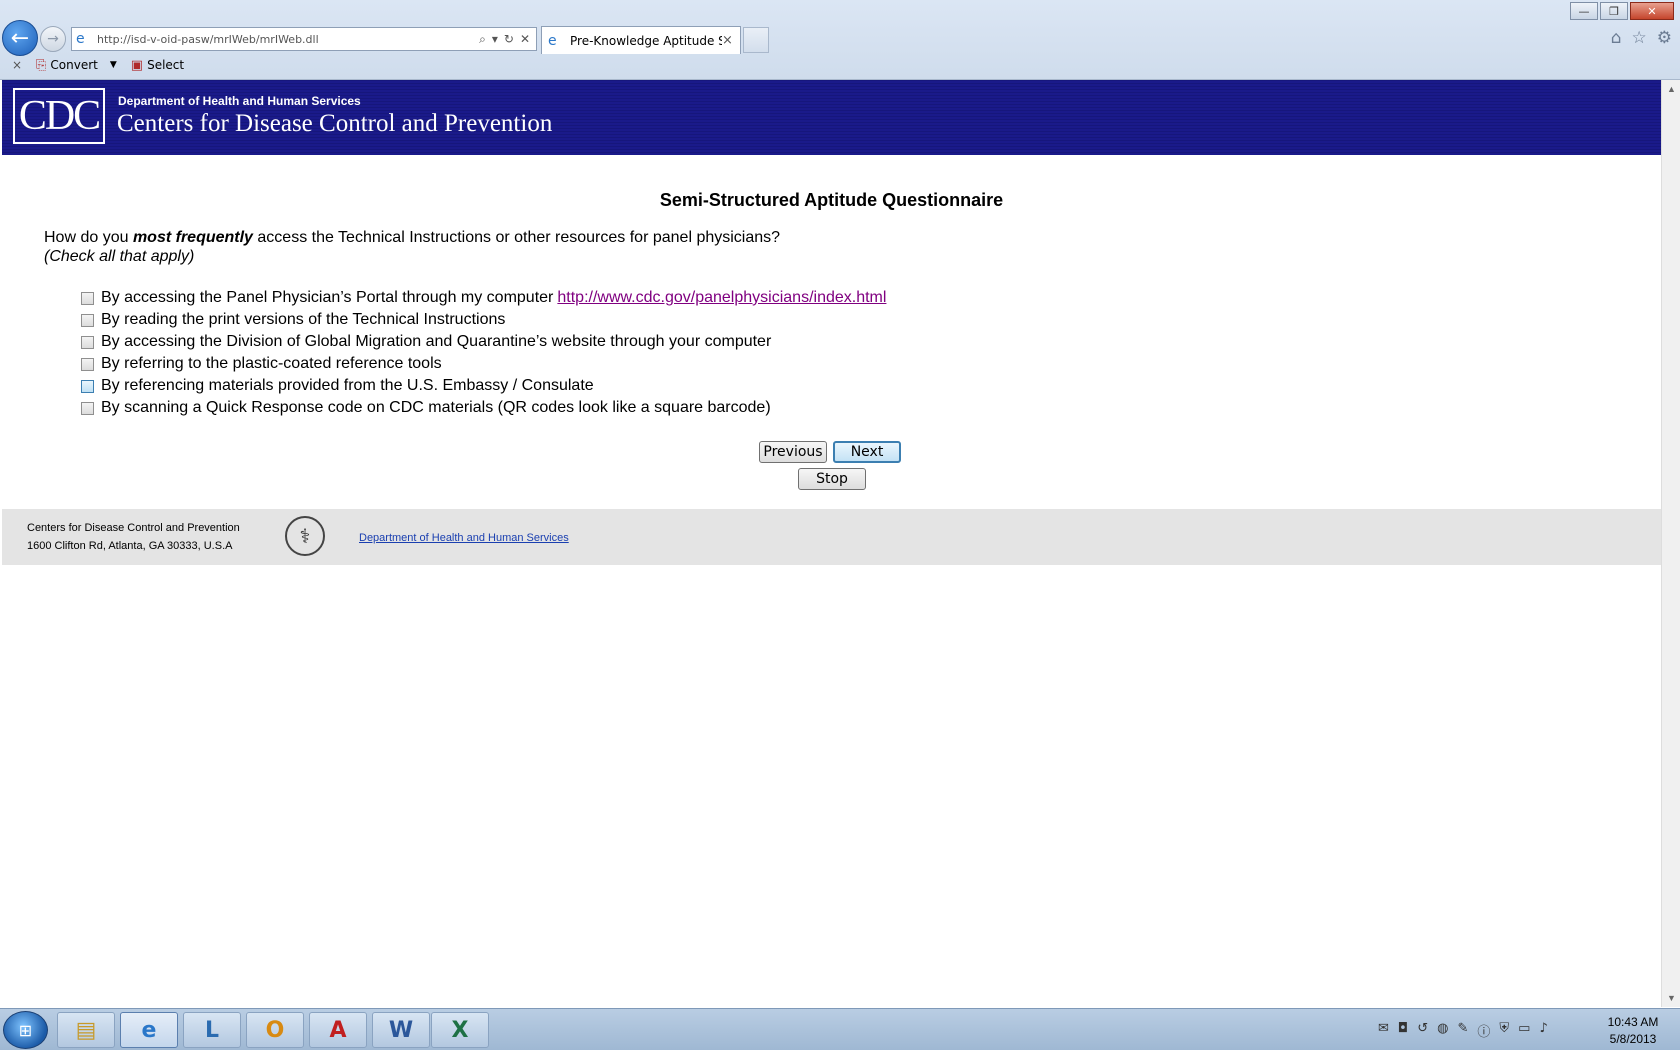  Describe the element at coordinates (149, 1030) in the screenshot. I see `internet-explorer-icon: e` at that location.